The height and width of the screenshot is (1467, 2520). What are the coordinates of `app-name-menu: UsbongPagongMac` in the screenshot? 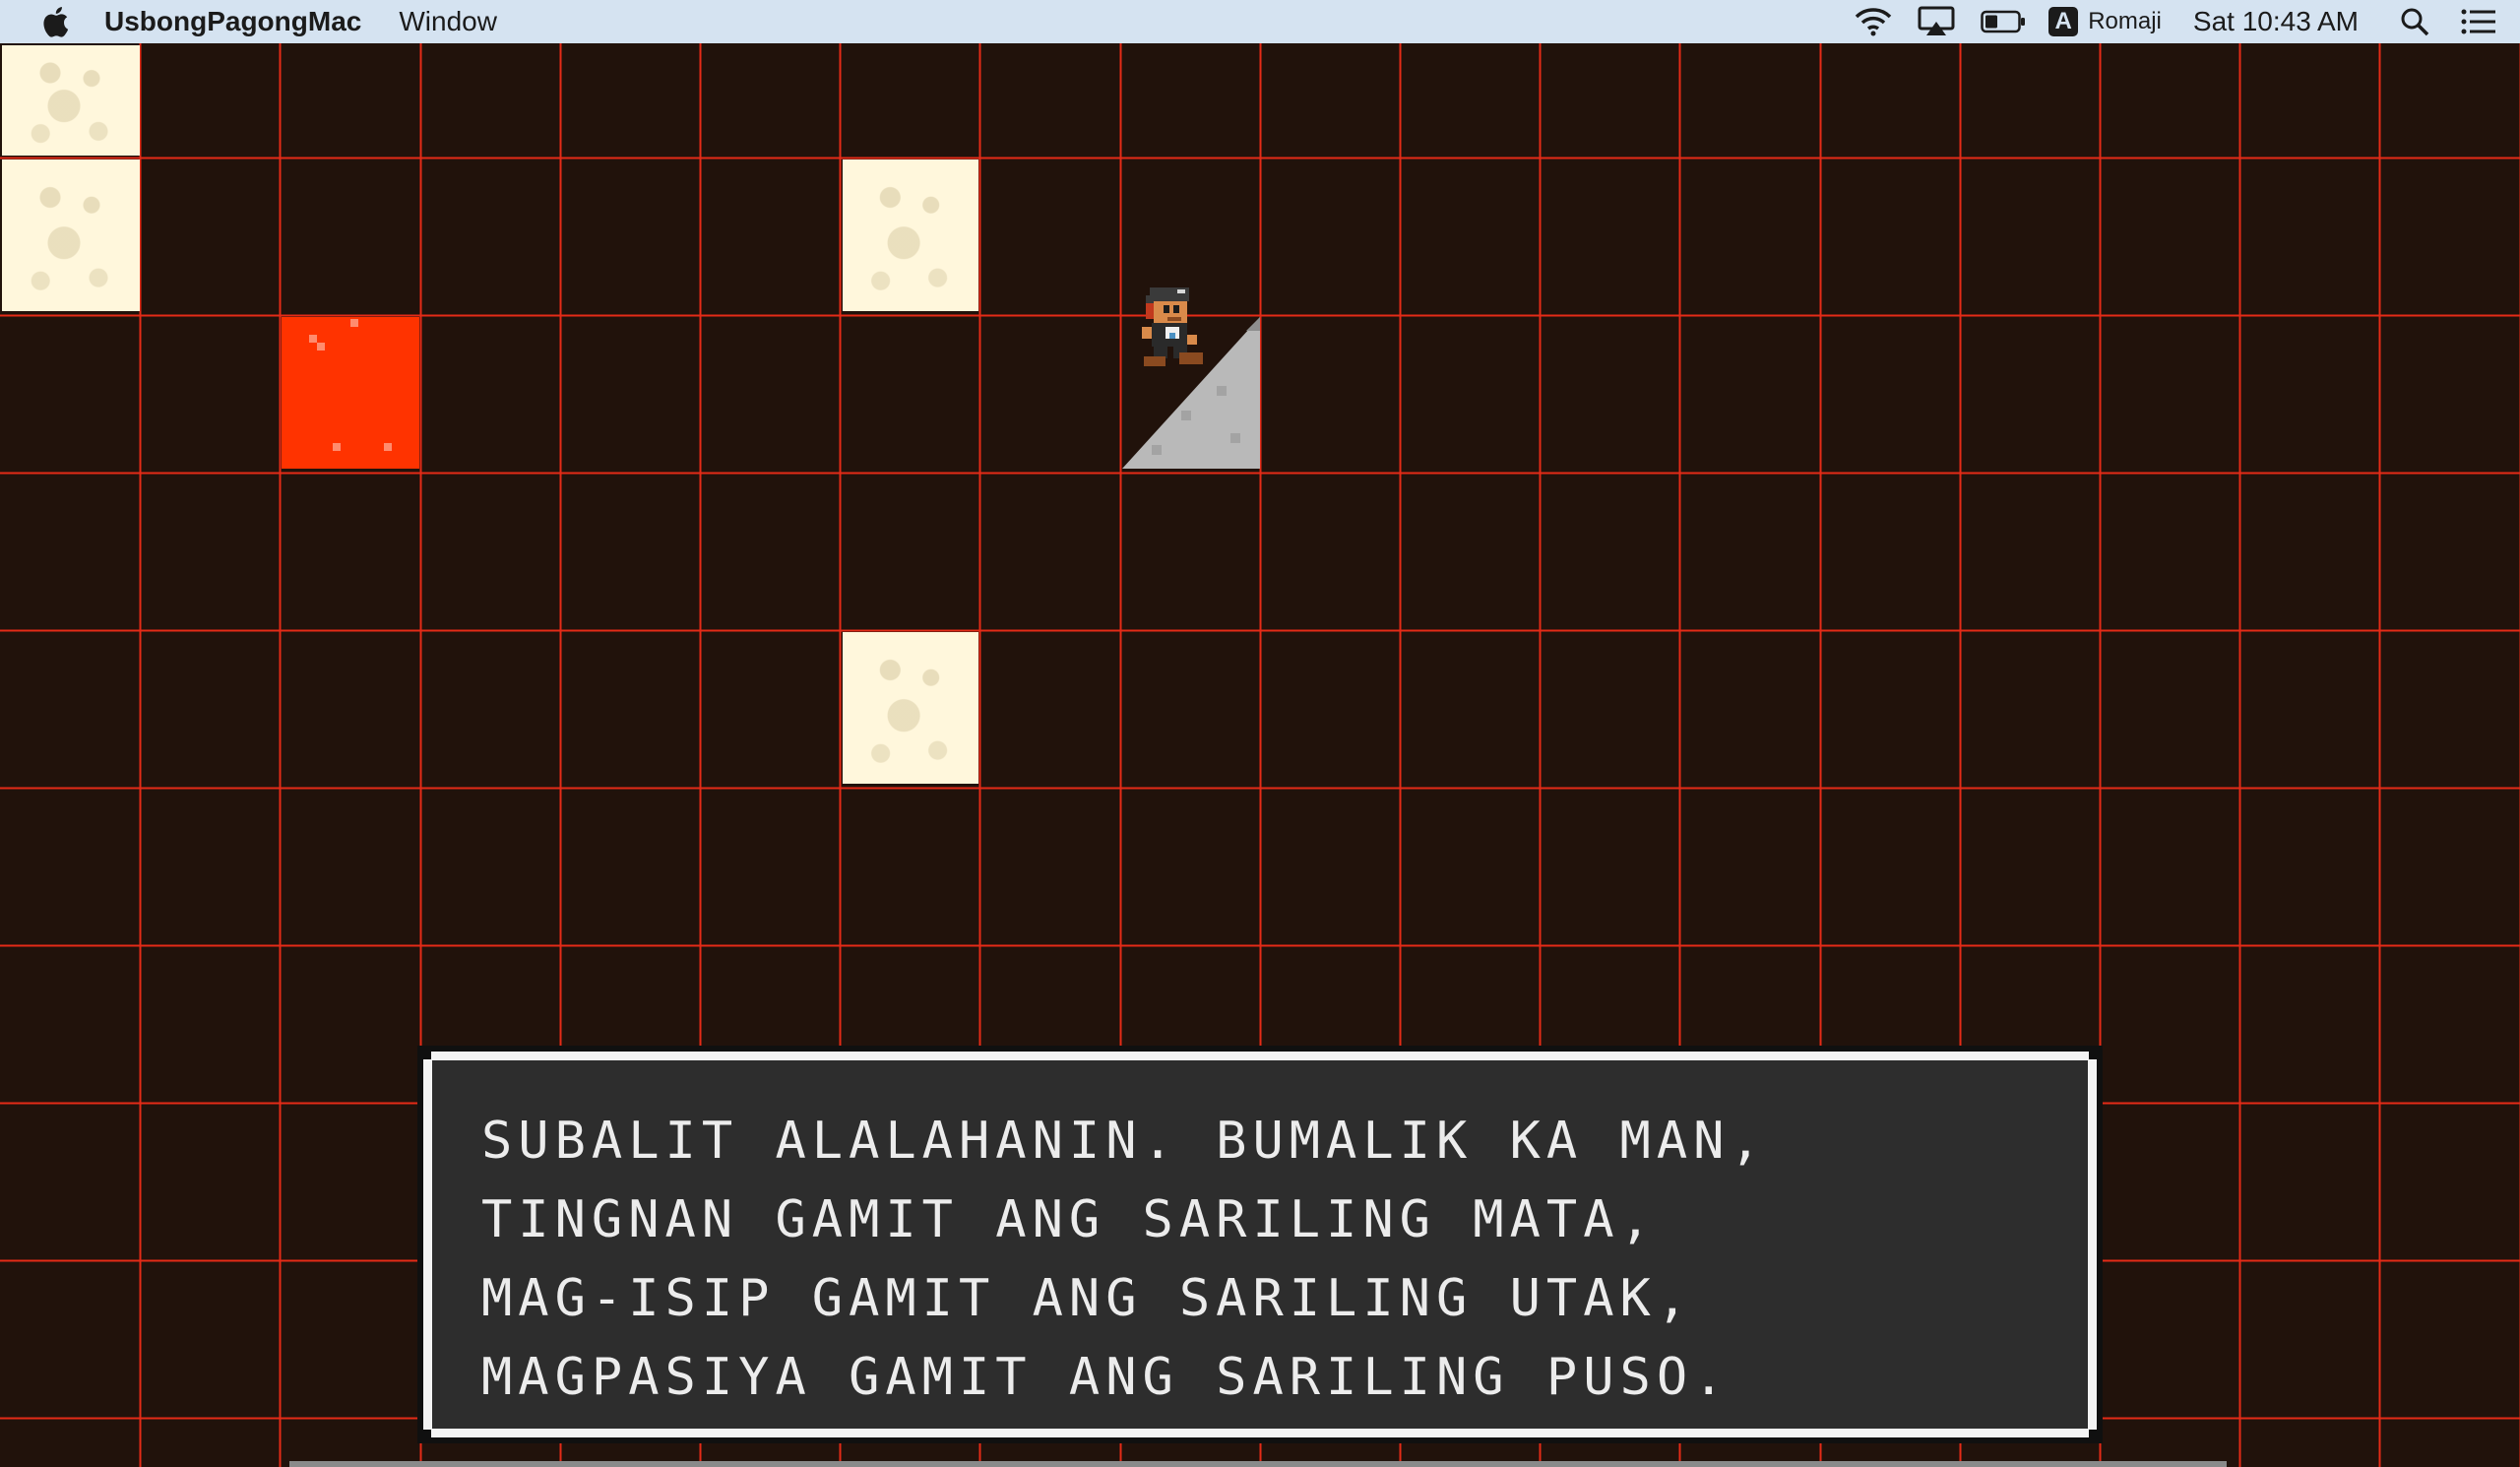 It's located at (232, 21).